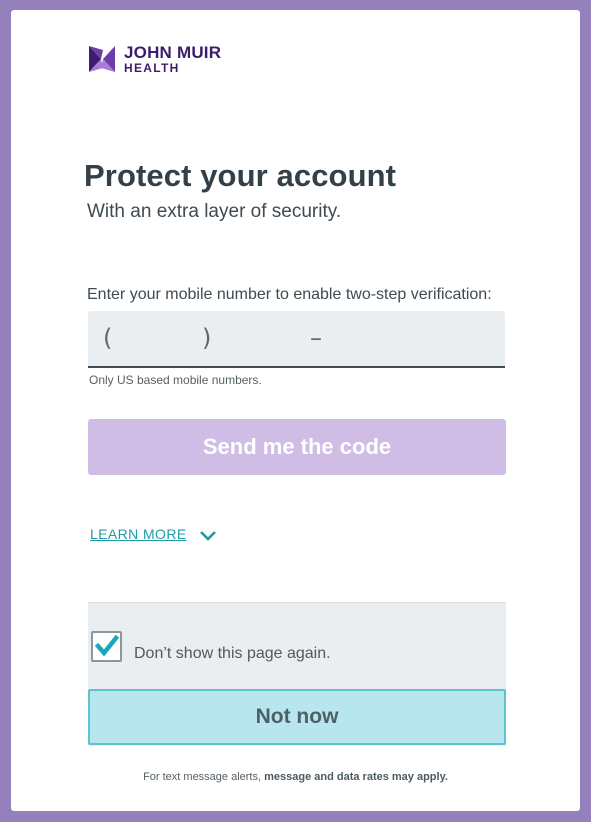 The height and width of the screenshot is (822, 591). Describe the element at coordinates (296, 339) in the screenshot. I see `mobile-number-input: ( ) –` at that location.